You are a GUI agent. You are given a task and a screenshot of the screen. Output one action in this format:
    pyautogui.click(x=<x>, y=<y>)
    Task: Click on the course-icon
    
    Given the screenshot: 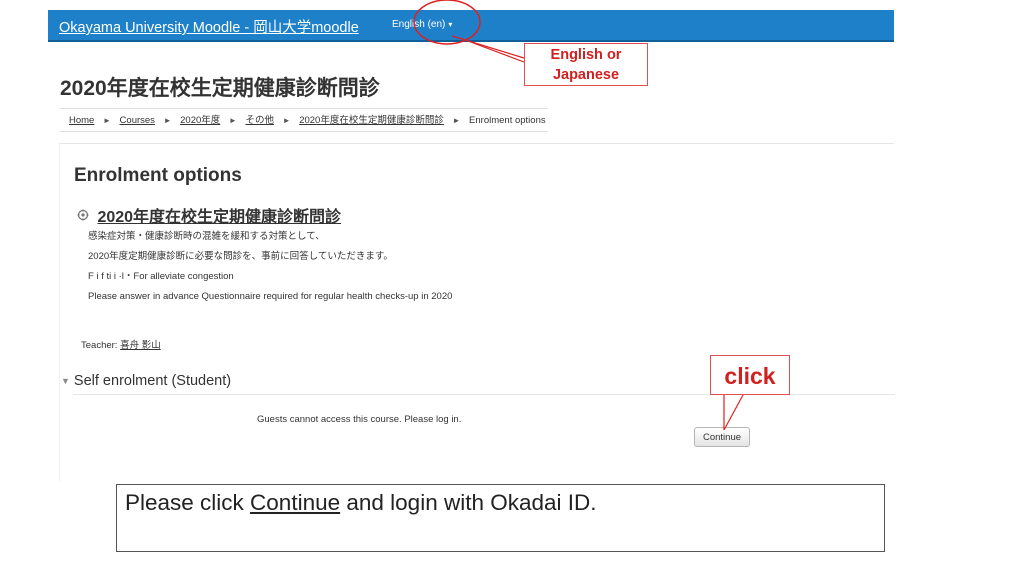 What is the action you would take?
    pyautogui.click(x=83, y=215)
    